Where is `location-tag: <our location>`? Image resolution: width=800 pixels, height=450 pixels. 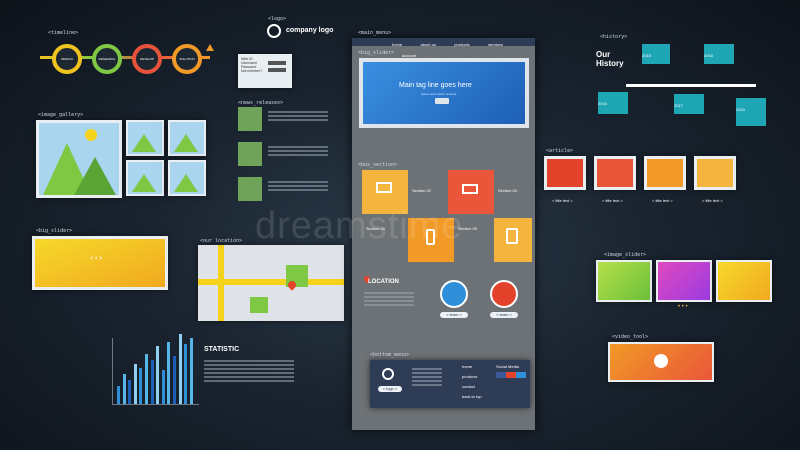
location-tag: <our location> is located at coordinates (221, 241).